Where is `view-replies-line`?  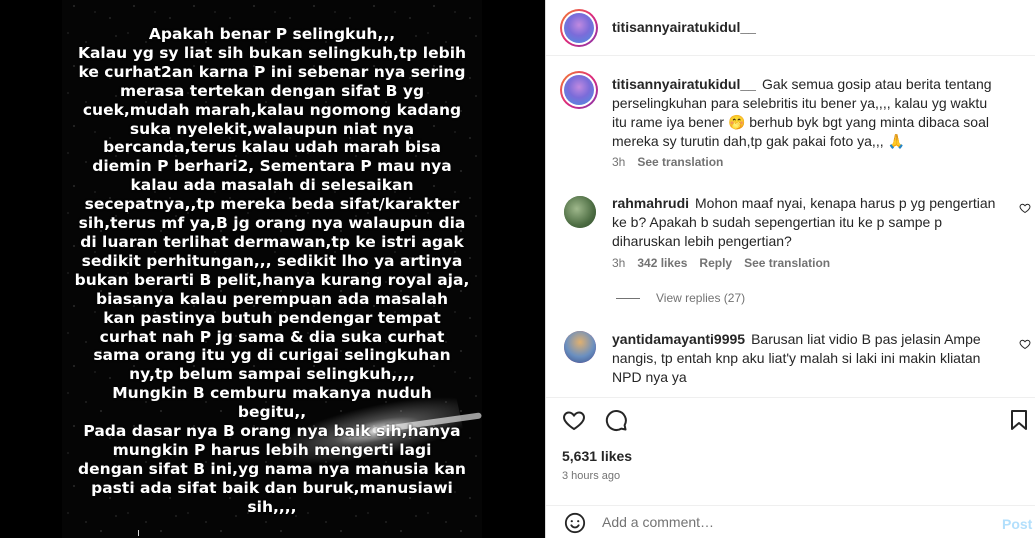
view-replies-line is located at coordinates (628, 299).